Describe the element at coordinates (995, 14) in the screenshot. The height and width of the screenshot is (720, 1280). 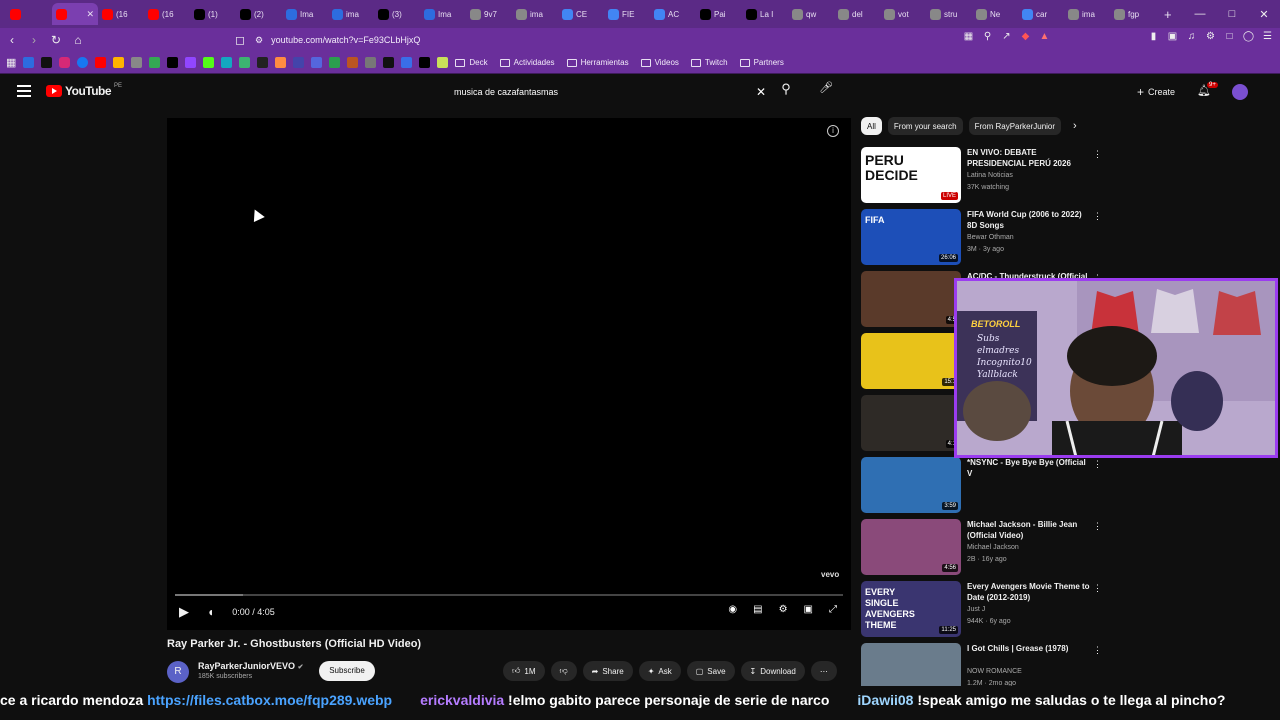
I see `browser-tab: Ne` at that location.